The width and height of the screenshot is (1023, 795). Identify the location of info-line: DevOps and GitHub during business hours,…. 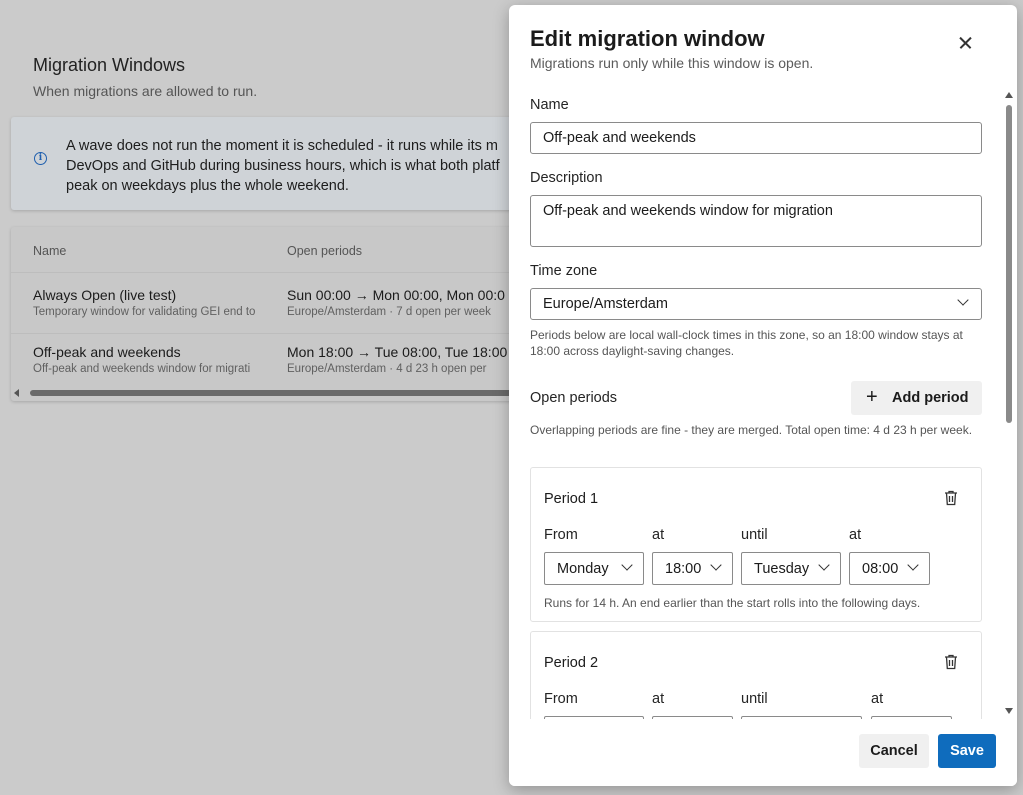
(283, 166).